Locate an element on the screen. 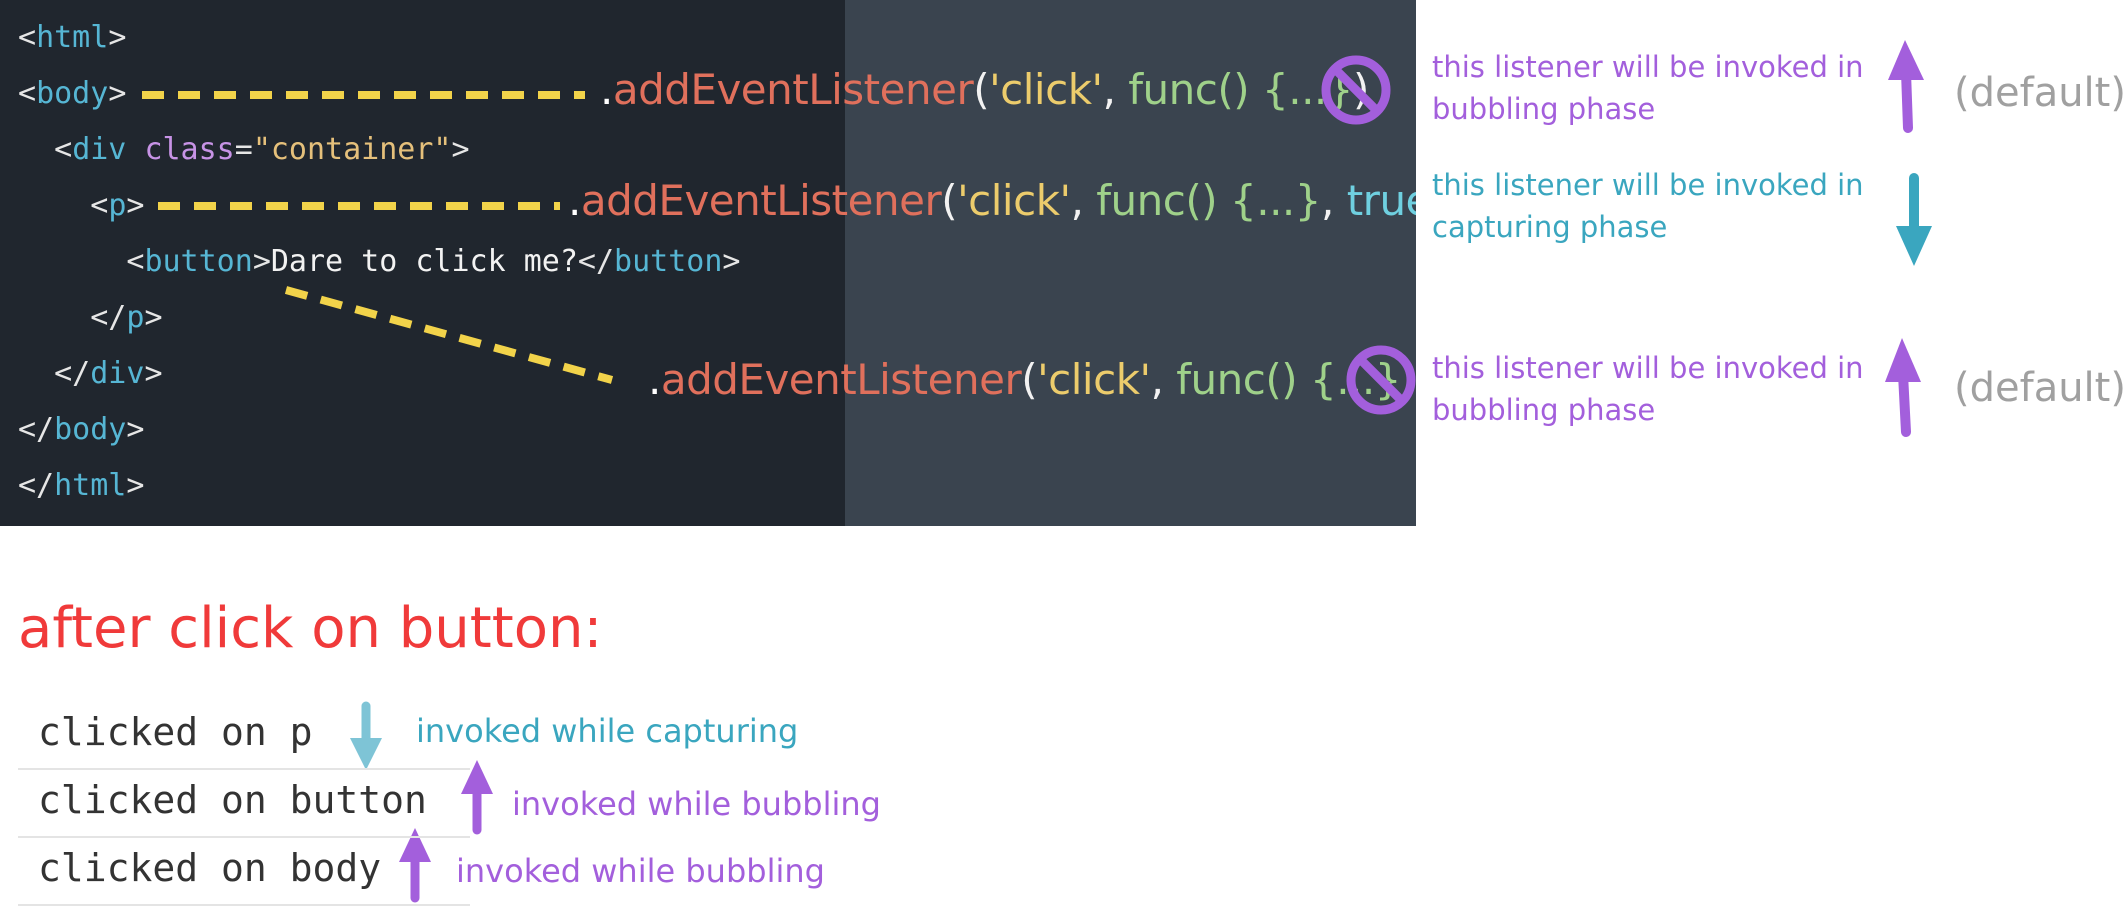  arrow-down-icon is located at coordinates (1914, 219).